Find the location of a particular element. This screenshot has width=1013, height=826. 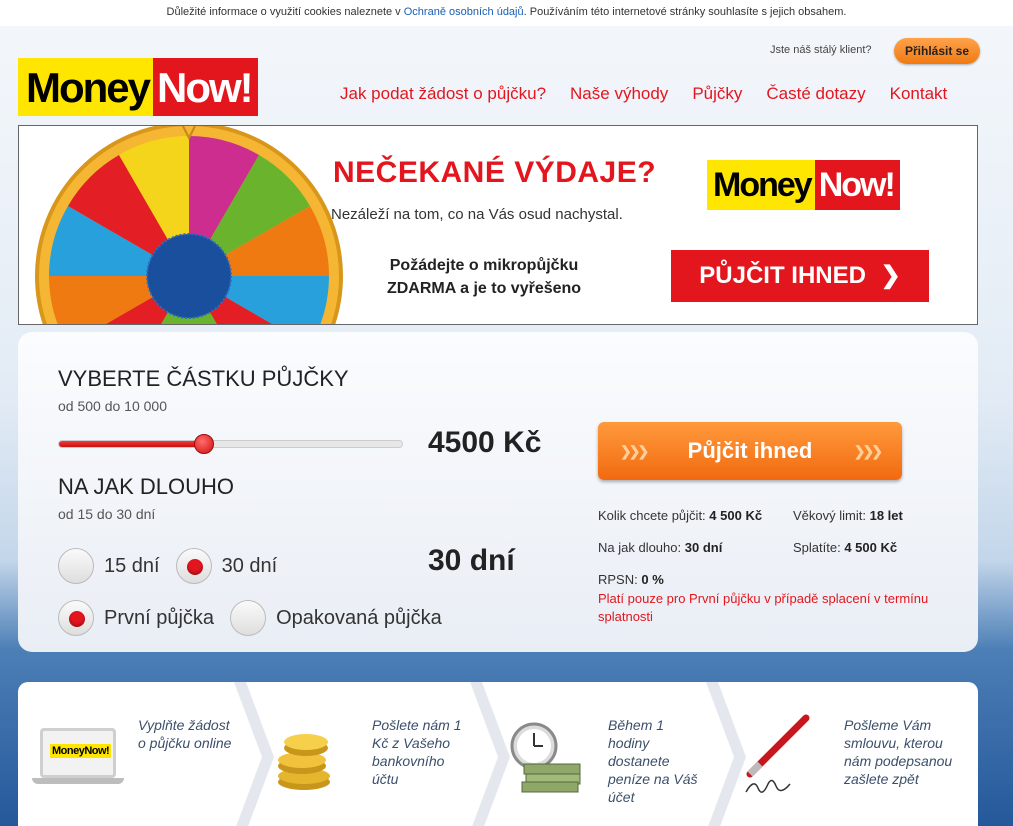

logo-money: Money is located at coordinates (86, 87).